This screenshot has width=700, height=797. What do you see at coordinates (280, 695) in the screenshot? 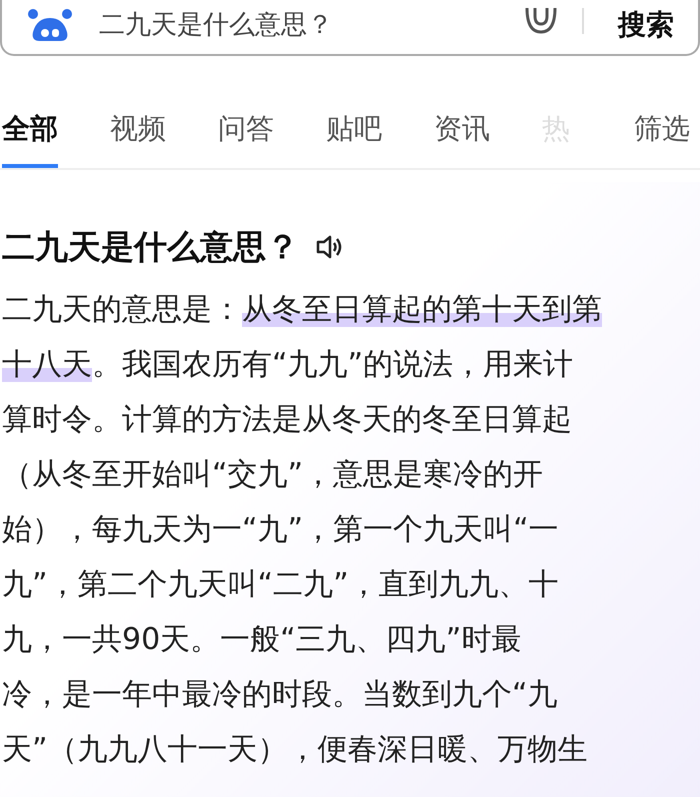
I see `answer-text-line: 冷，是一年中最冷的时段。当数到九个“九` at bounding box center [280, 695].